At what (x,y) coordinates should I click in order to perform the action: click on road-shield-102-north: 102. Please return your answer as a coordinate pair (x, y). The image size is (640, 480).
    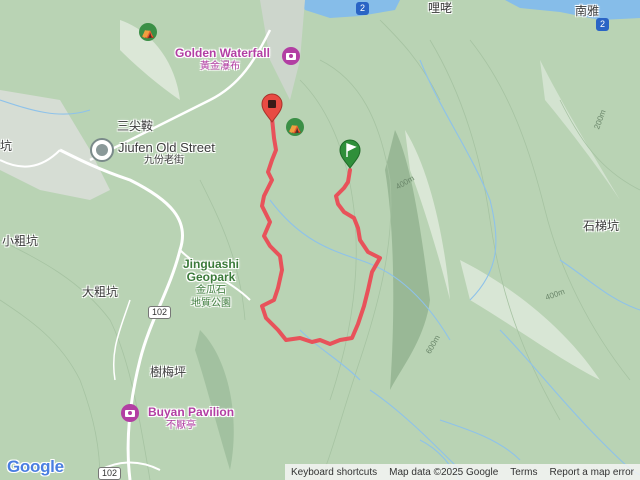
    Looking at the image, I should click on (160, 312).